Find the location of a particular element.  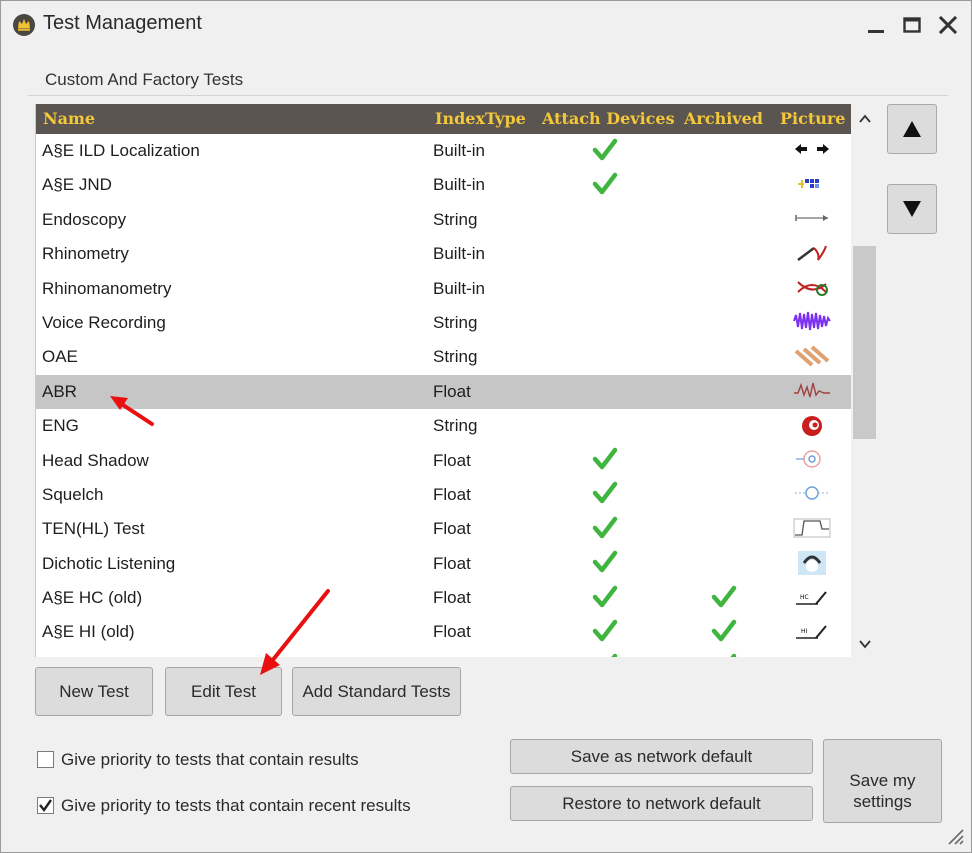

move-down-button is located at coordinates (912, 209).